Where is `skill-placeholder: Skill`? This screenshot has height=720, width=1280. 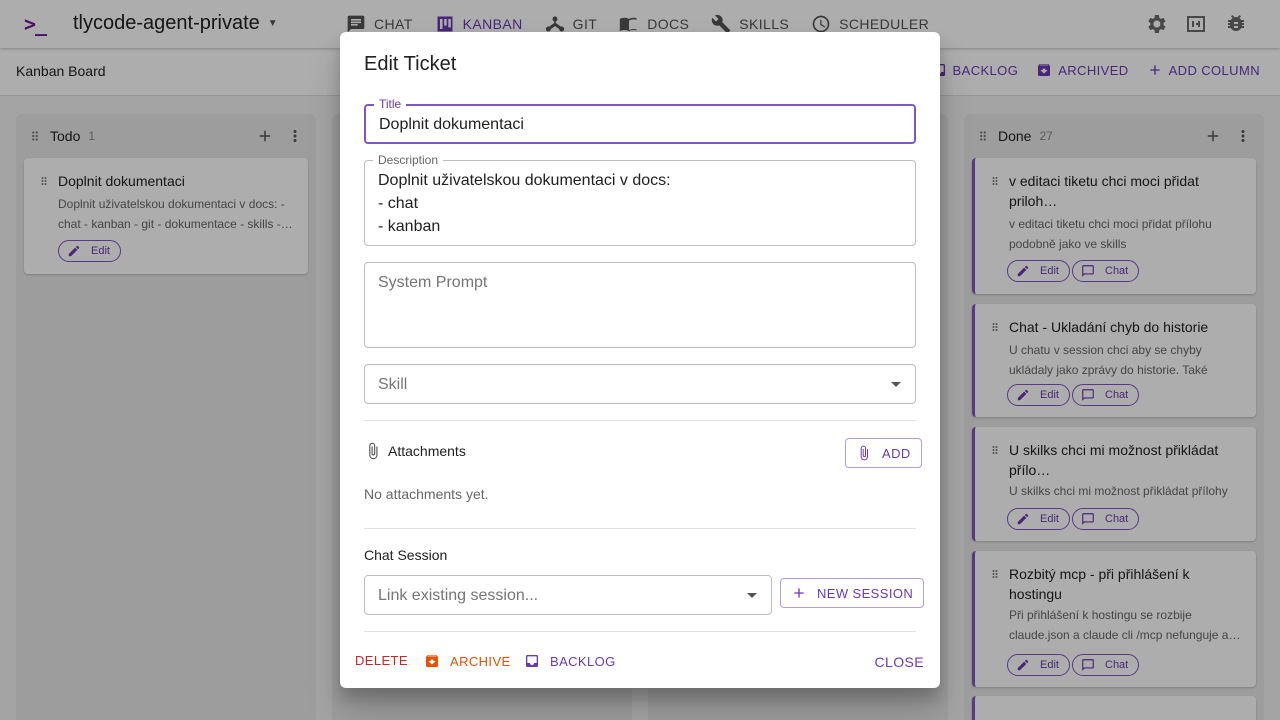 skill-placeholder: Skill is located at coordinates (393, 384).